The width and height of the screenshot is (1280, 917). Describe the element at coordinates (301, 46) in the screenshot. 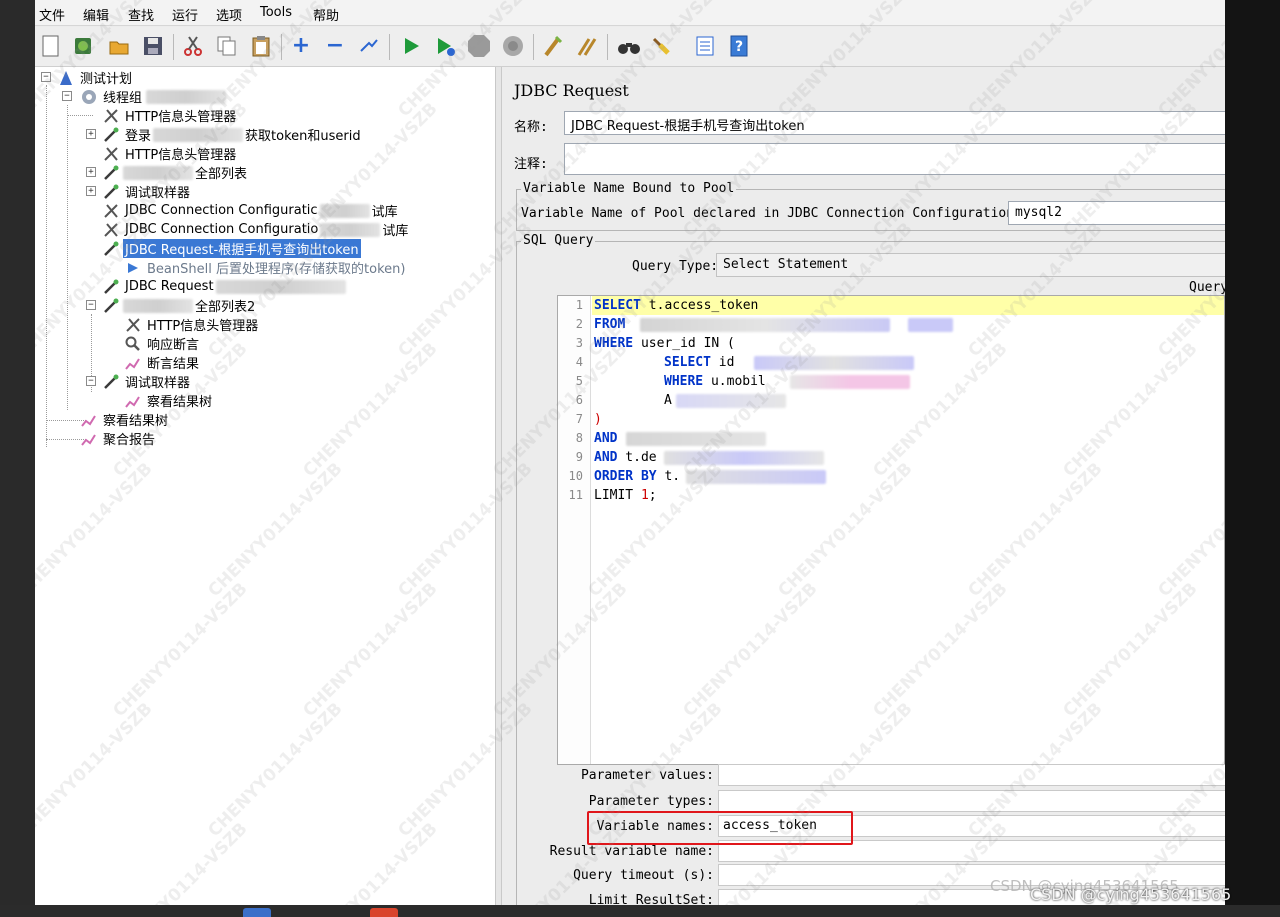

I see `expand-all-icon: +` at that location.